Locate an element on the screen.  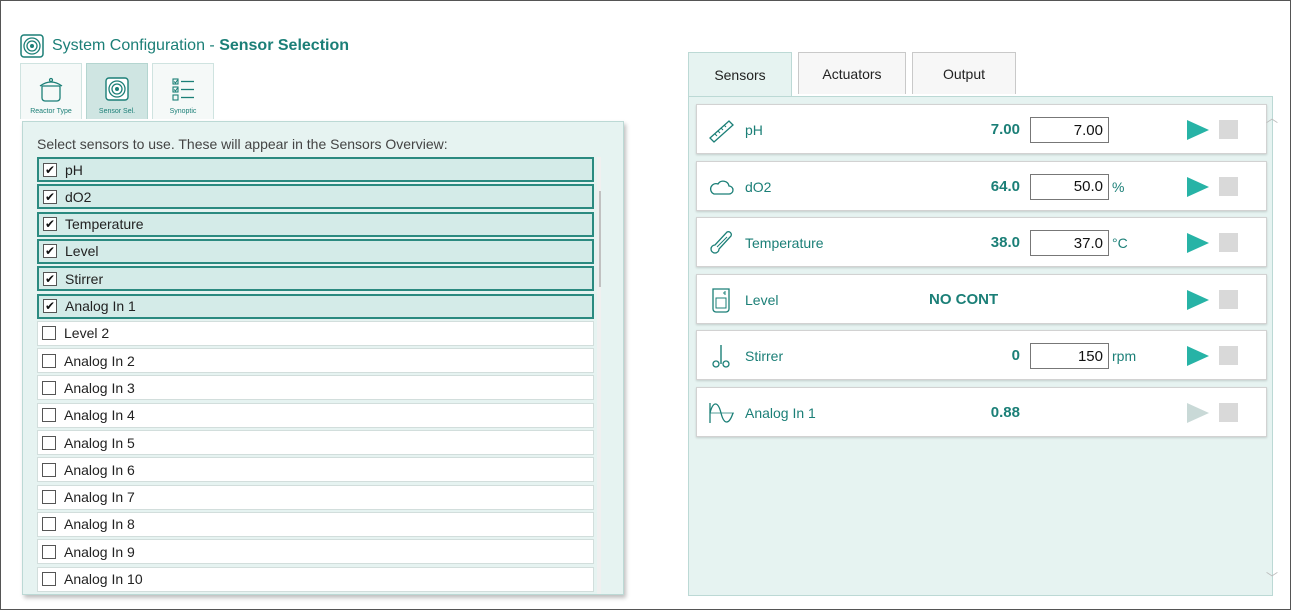
sensor-list-item: Analog In 3 is located at coordinates (315, 388).